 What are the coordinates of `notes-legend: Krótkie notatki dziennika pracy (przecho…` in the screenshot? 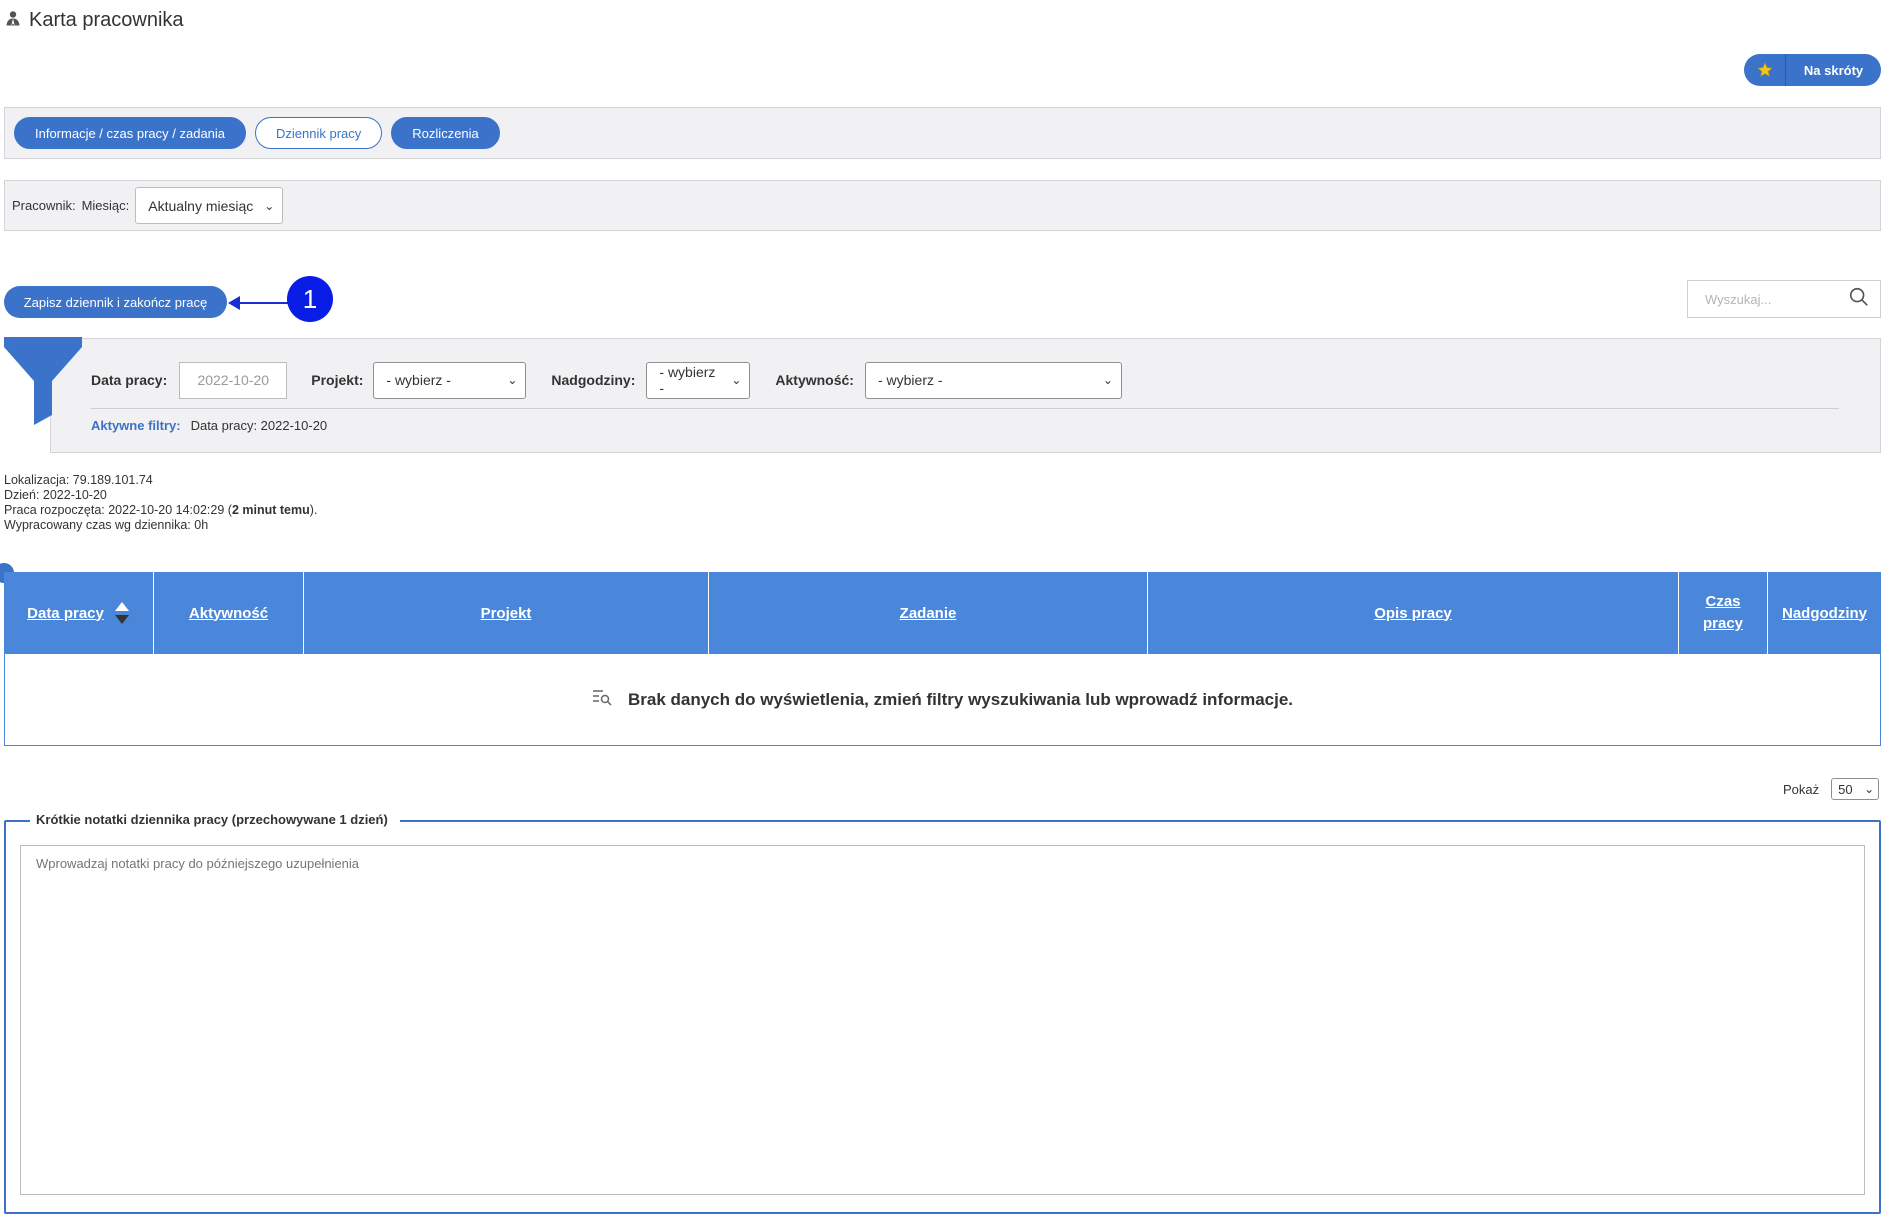 It's located at (215, 819).